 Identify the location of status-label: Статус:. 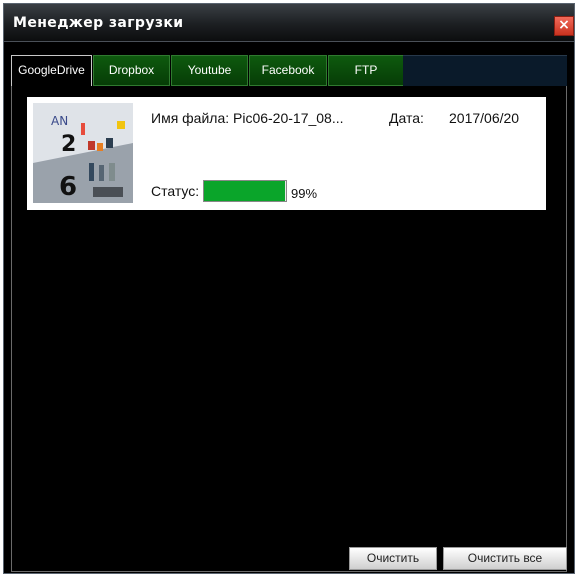
(175, 191).